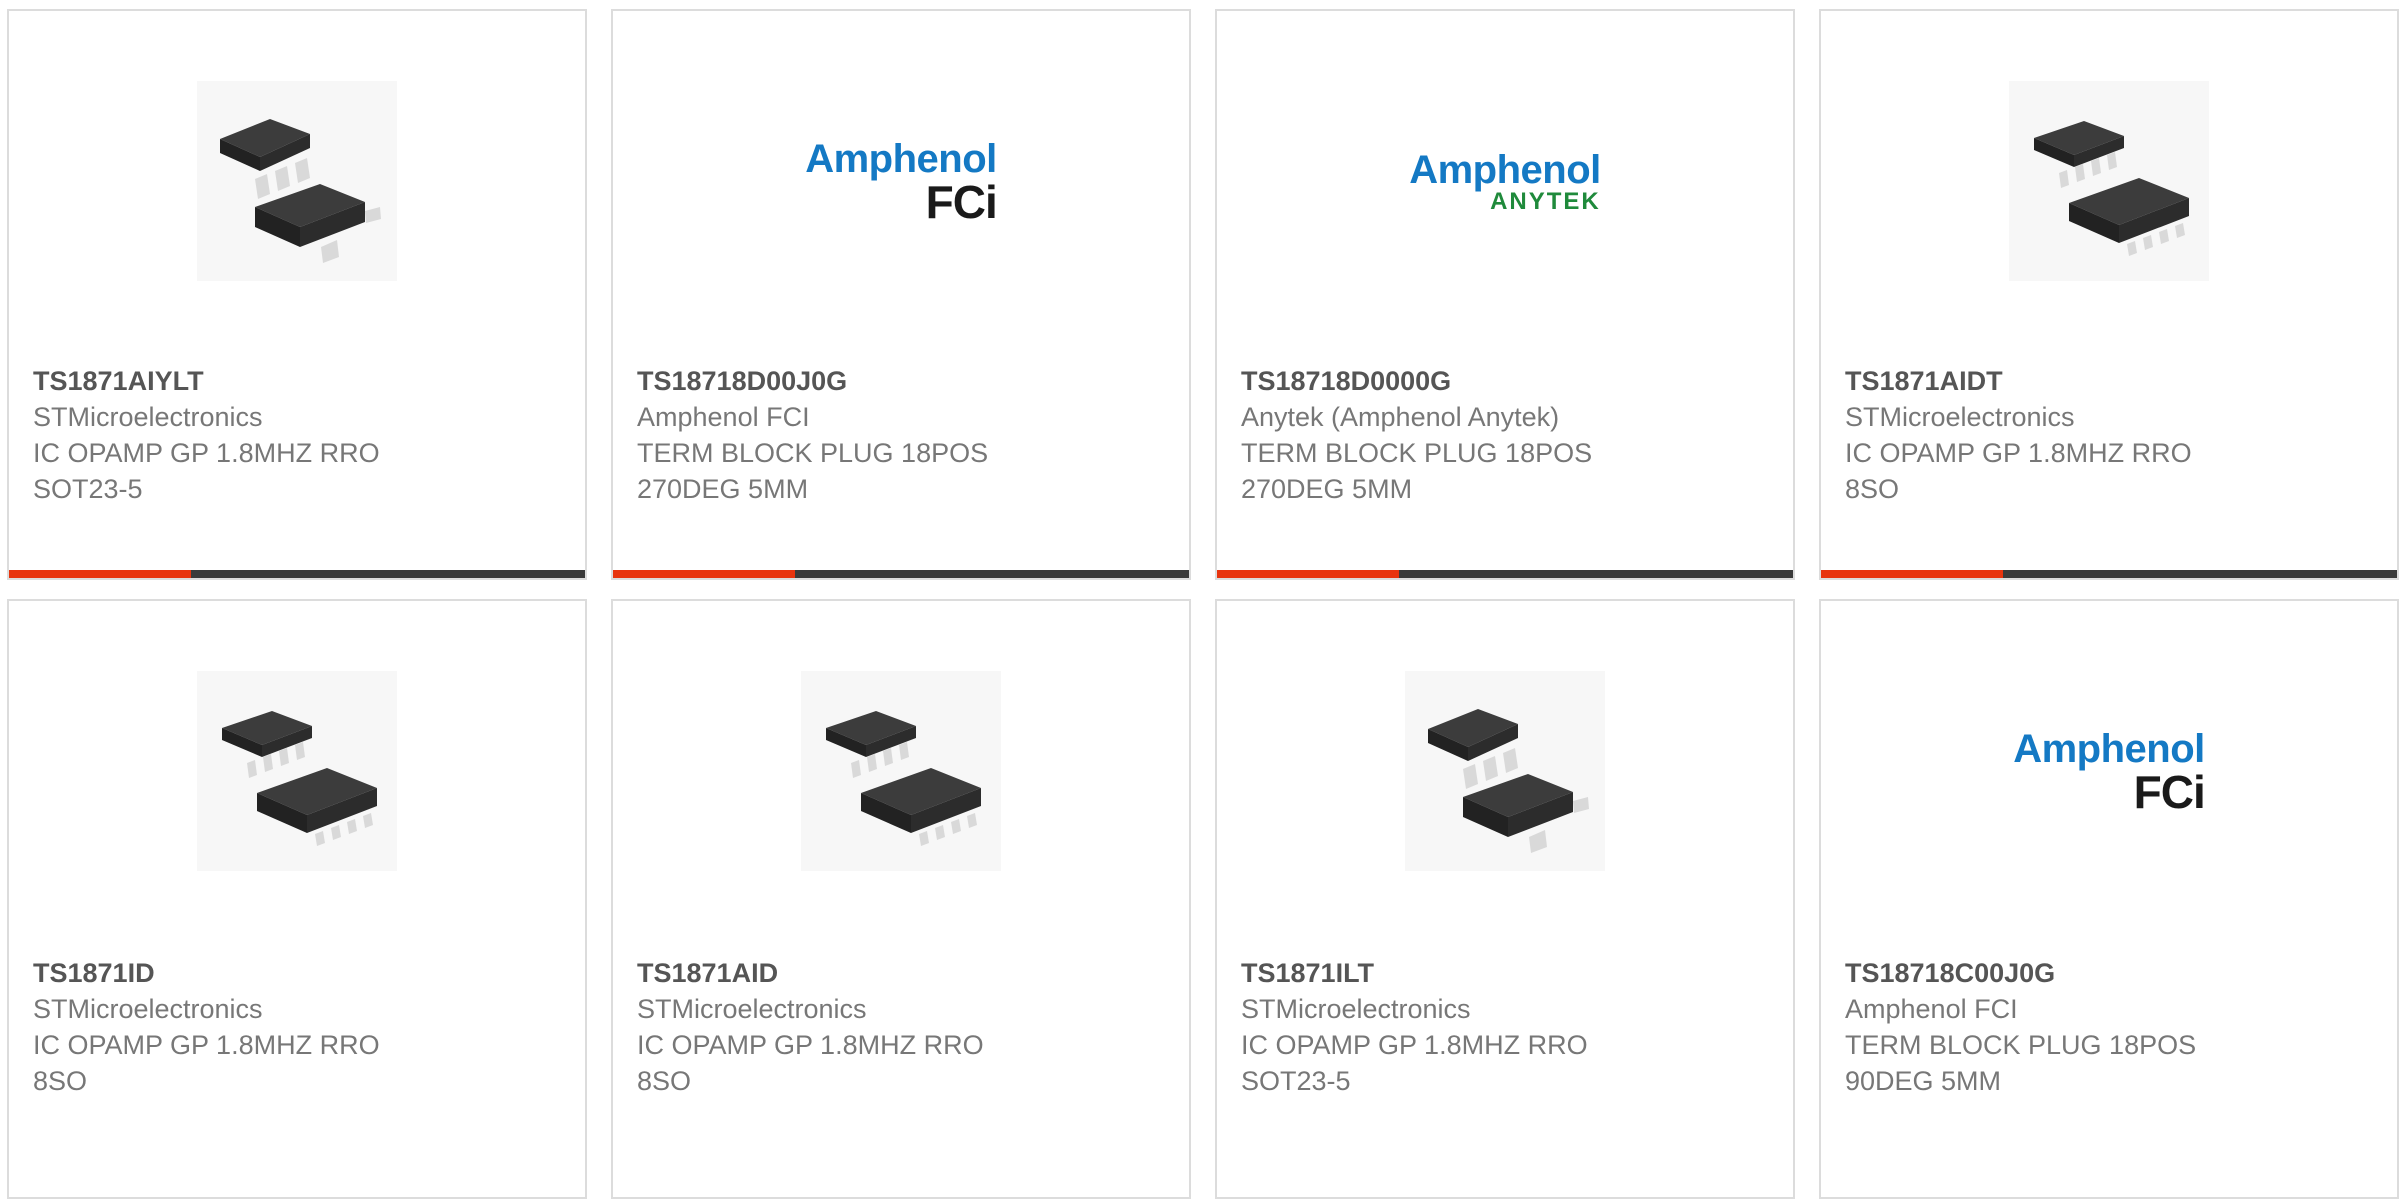 The image size is (2400, 1199). I want to click on part-number: TS1871ID, so click(299, 973).